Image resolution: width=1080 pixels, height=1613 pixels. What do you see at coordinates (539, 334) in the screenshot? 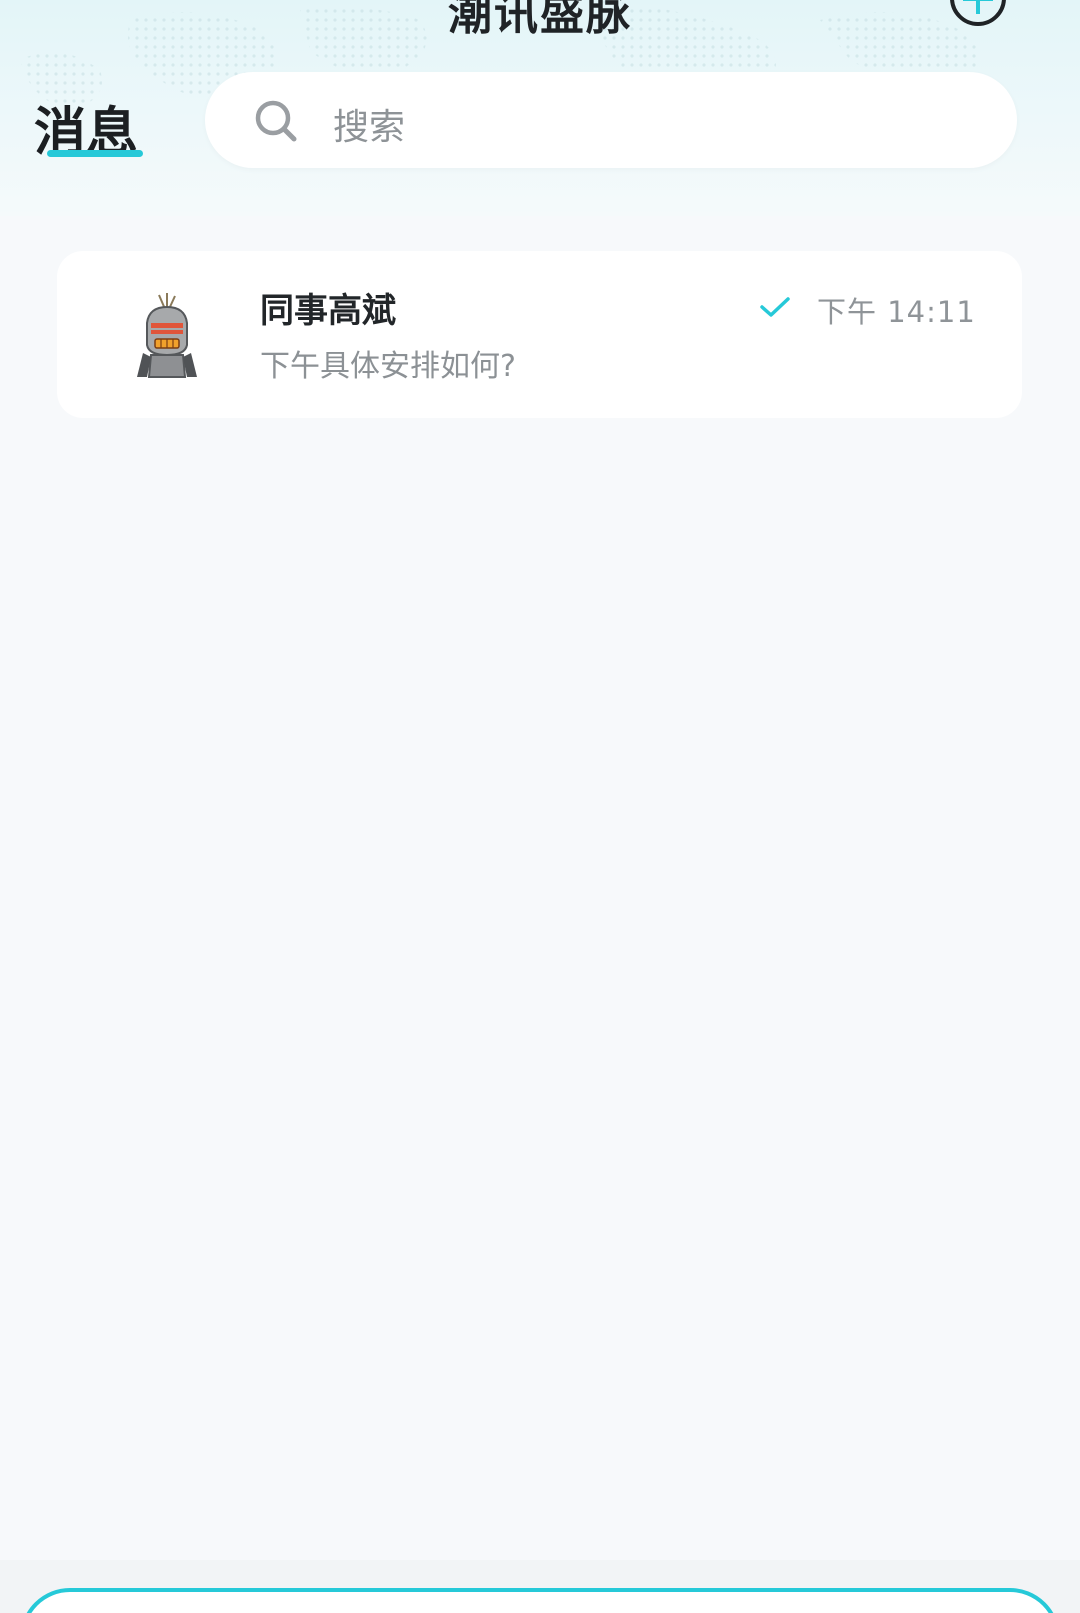
I see `chat-list-item: 同事高斌 下午具体安排如何? 下午 14:11` at bounding box center [539, 334].